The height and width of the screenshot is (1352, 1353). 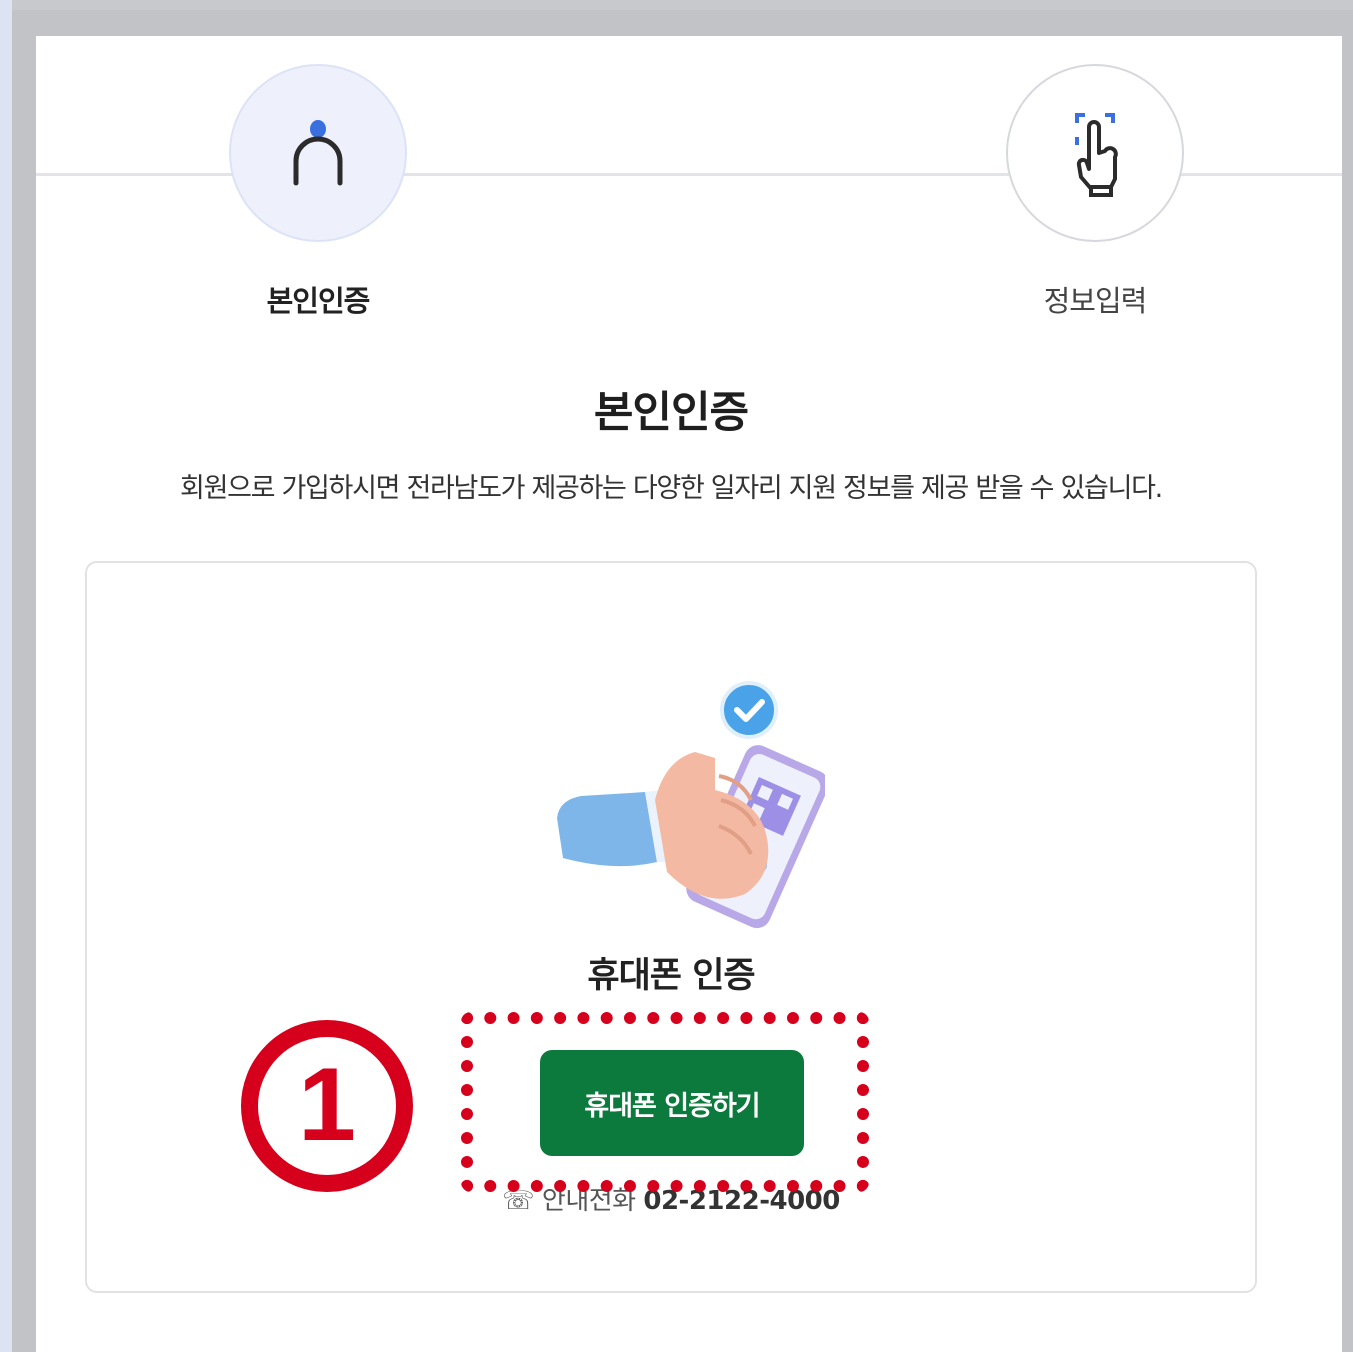 What do you see at coordinates (318, 301) in the screenshot?
I see `step-1-label: 본인인증` at bounding box center [318, 301].